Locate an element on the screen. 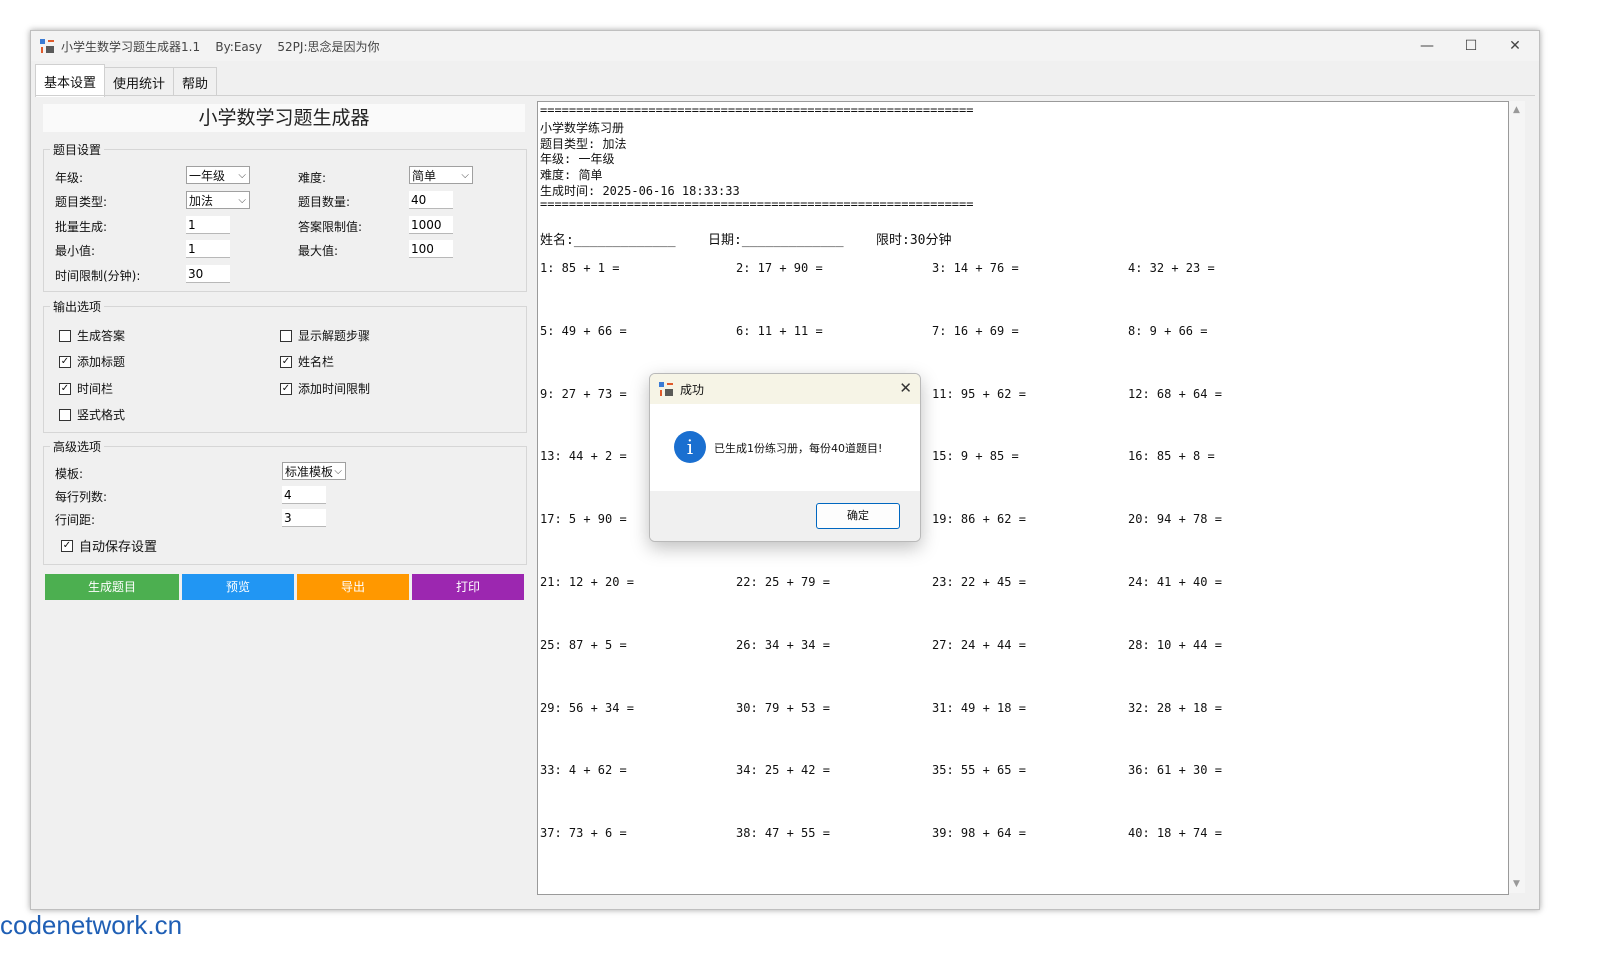 The width and height of the screenshot is (1598, 956). type-value: 加法 is located at coordinates (201, 201).